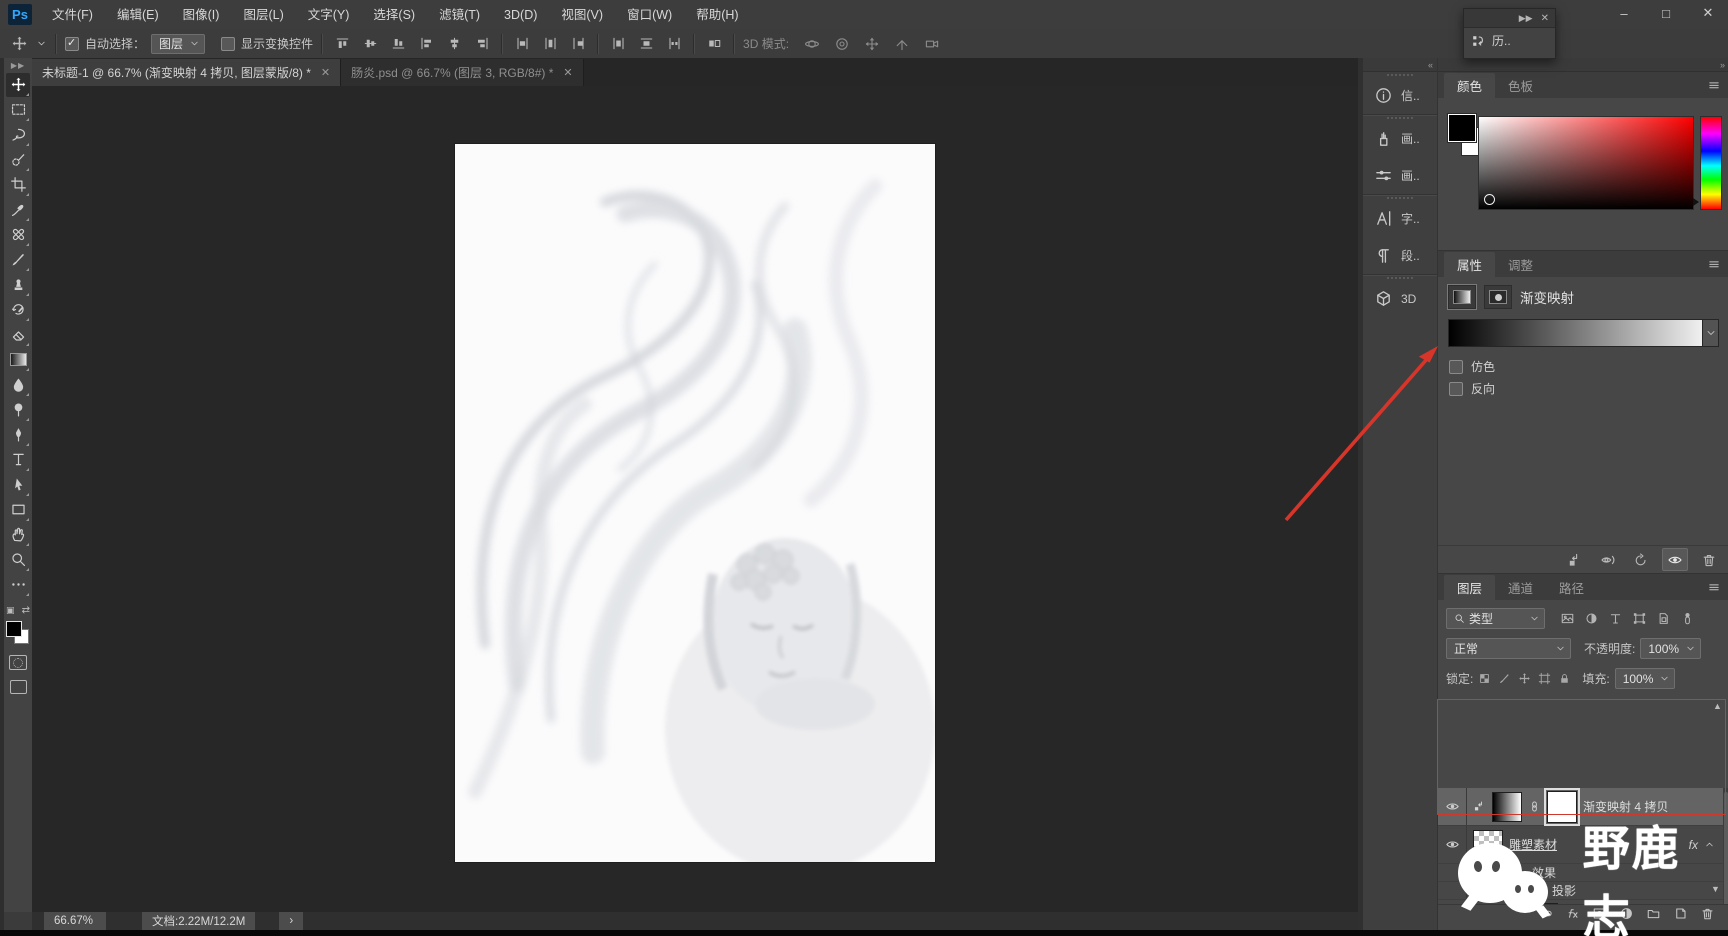  Describe the element at coordinates (1498, 297) in the screenshot. I see `layer-mask-icon` at that location.